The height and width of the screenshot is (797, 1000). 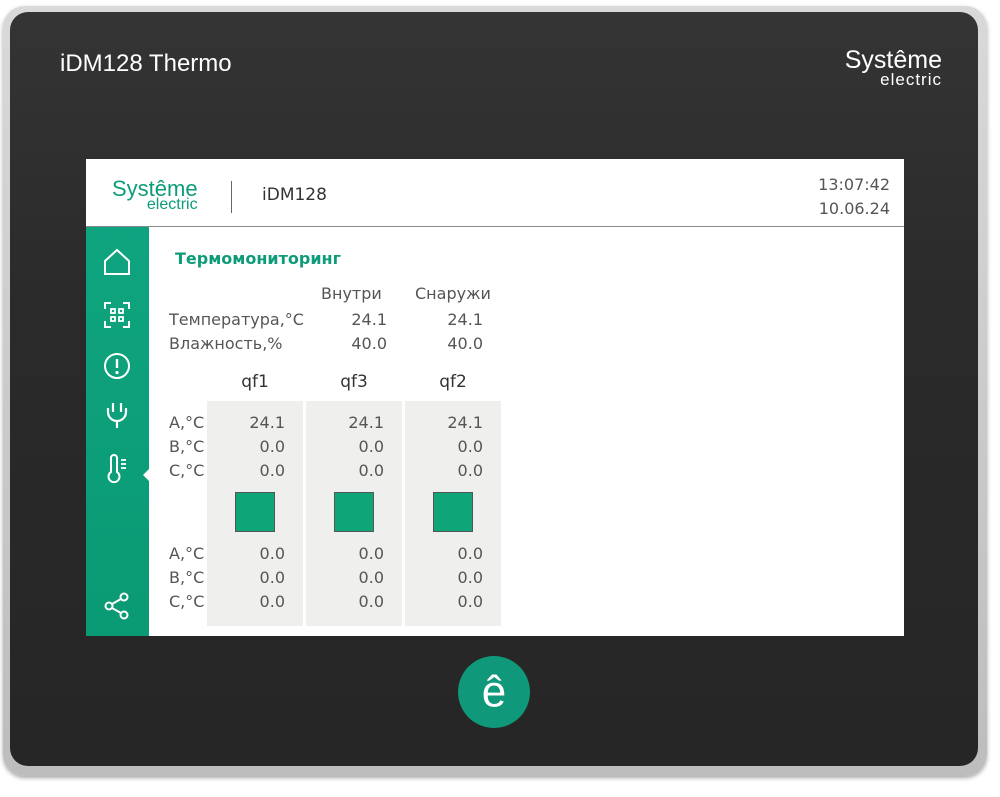 I want to click on home-logo-button: ê, so click(x=494, y=692).